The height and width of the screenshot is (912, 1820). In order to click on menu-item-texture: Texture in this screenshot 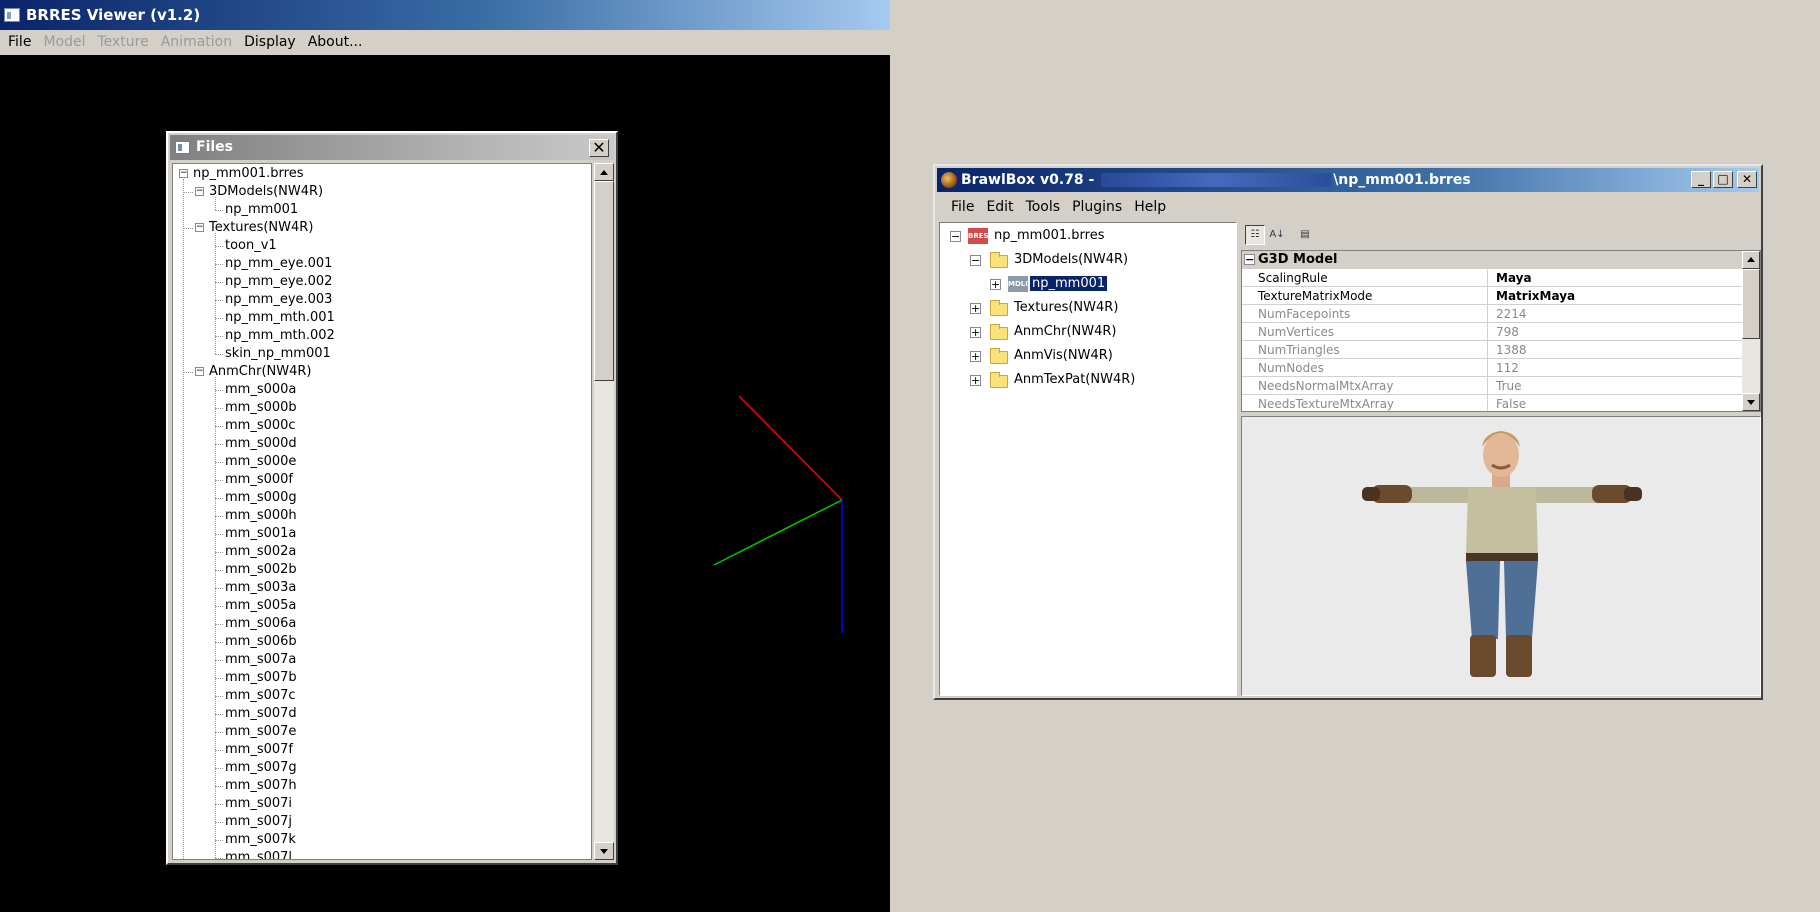, I will do `click(122, 42)`.